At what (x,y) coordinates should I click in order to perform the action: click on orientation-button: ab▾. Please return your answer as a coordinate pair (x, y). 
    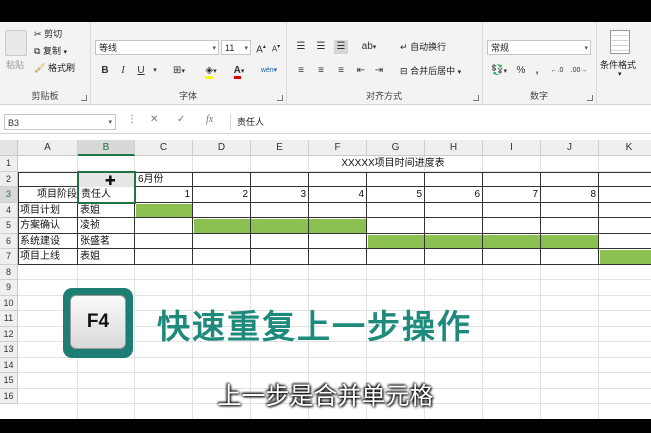
    Looking at the image, I should click on (369, 47).